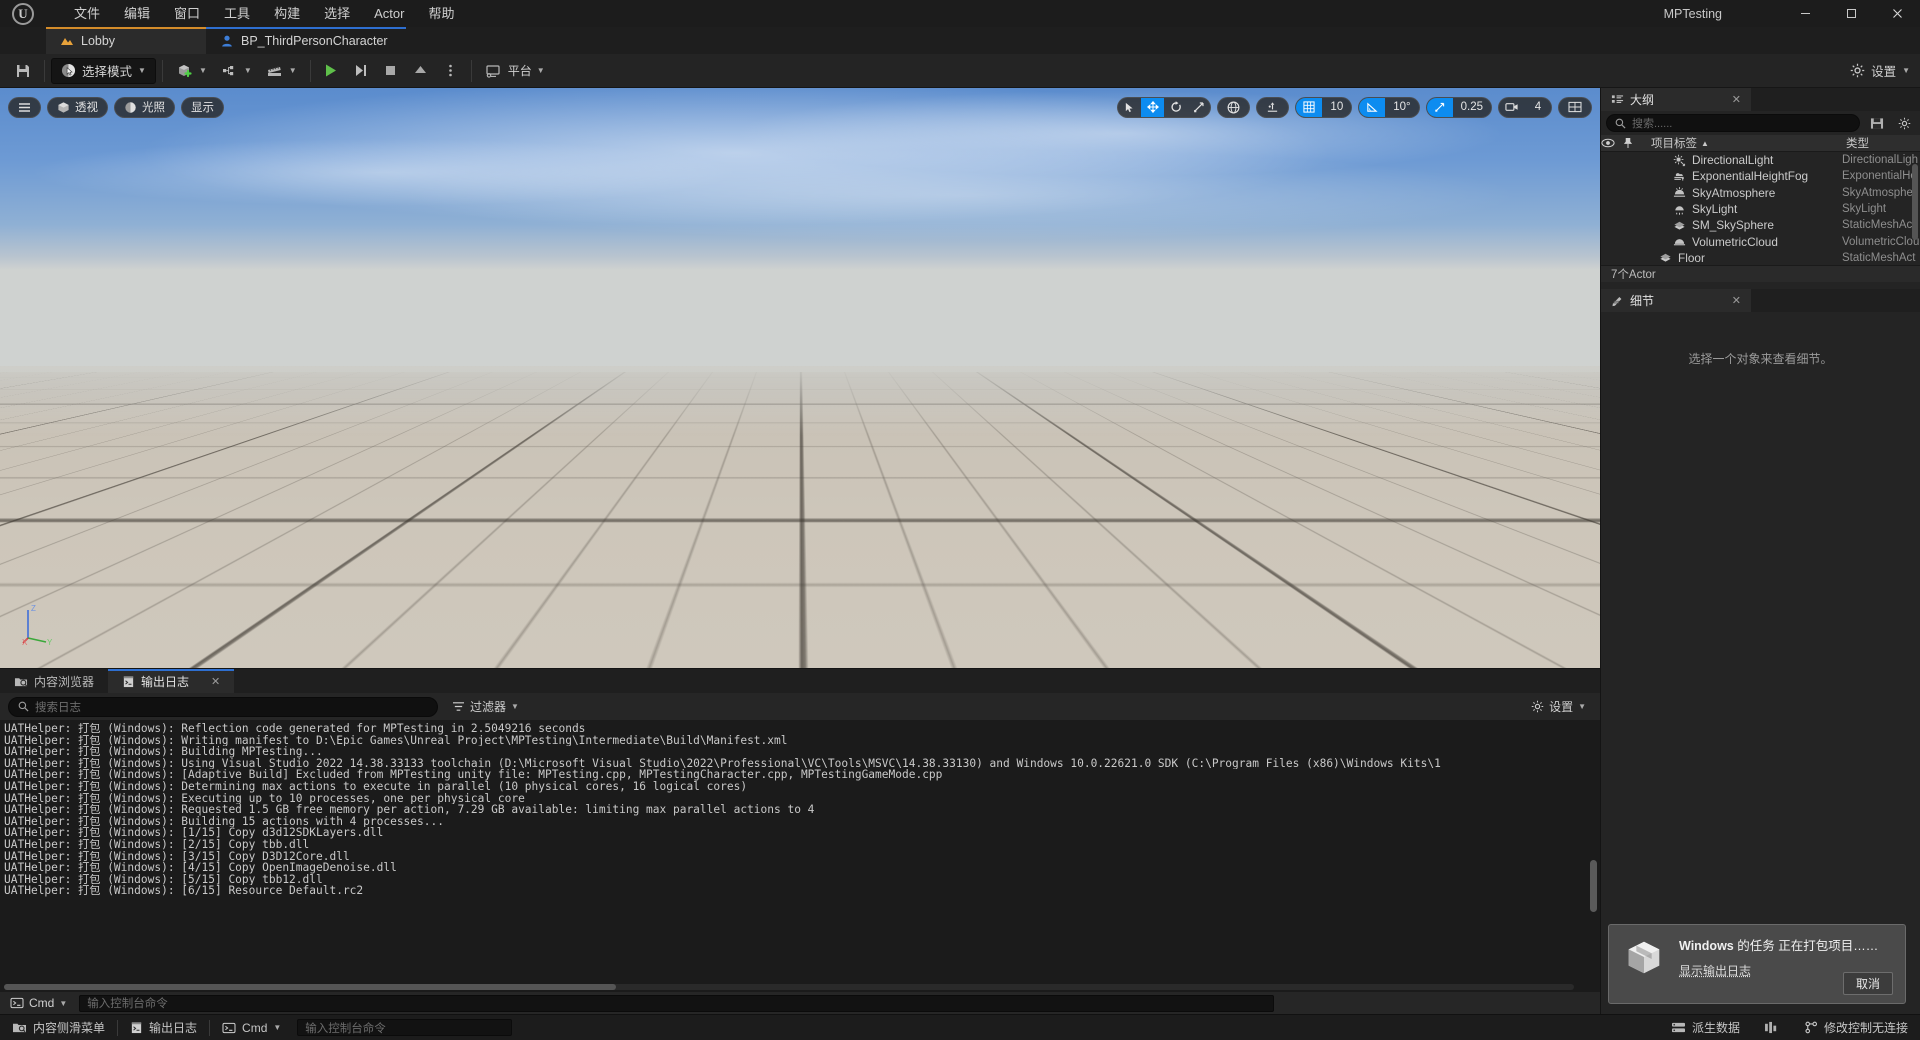 This screenshot has height=1040, width=1920. What do you see at coordinates (1881, 143) in the screenshot?
I see `column-type: 类型` at bounding box center [1881, 143].